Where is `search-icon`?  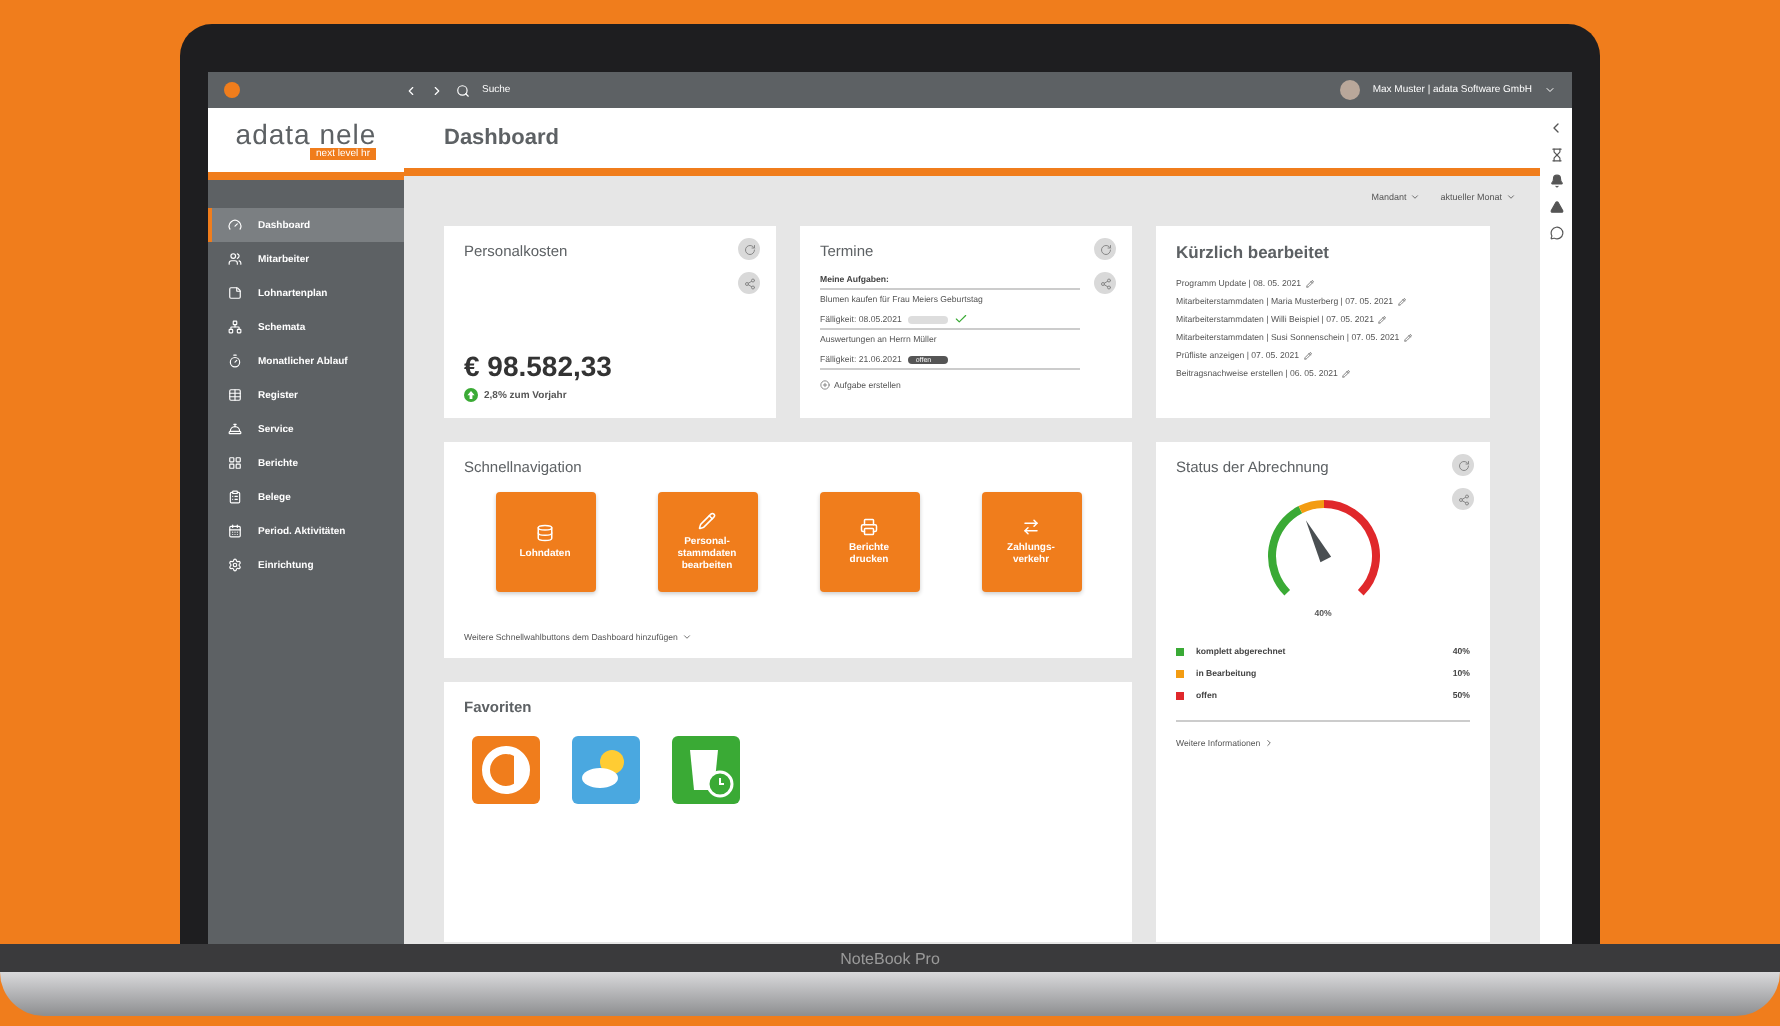 search-icon is located at coordinates (463, 90).